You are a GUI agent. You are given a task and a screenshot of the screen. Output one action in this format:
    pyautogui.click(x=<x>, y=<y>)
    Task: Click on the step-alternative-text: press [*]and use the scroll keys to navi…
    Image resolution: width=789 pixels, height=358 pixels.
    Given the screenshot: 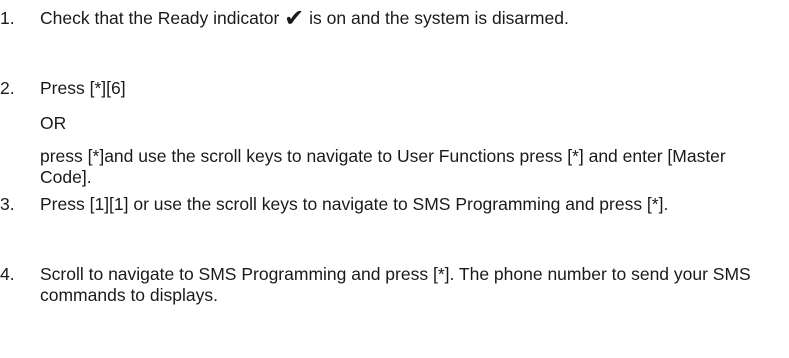 What is the action you would take?
    pyautogui.click(x=383, y=166)
    